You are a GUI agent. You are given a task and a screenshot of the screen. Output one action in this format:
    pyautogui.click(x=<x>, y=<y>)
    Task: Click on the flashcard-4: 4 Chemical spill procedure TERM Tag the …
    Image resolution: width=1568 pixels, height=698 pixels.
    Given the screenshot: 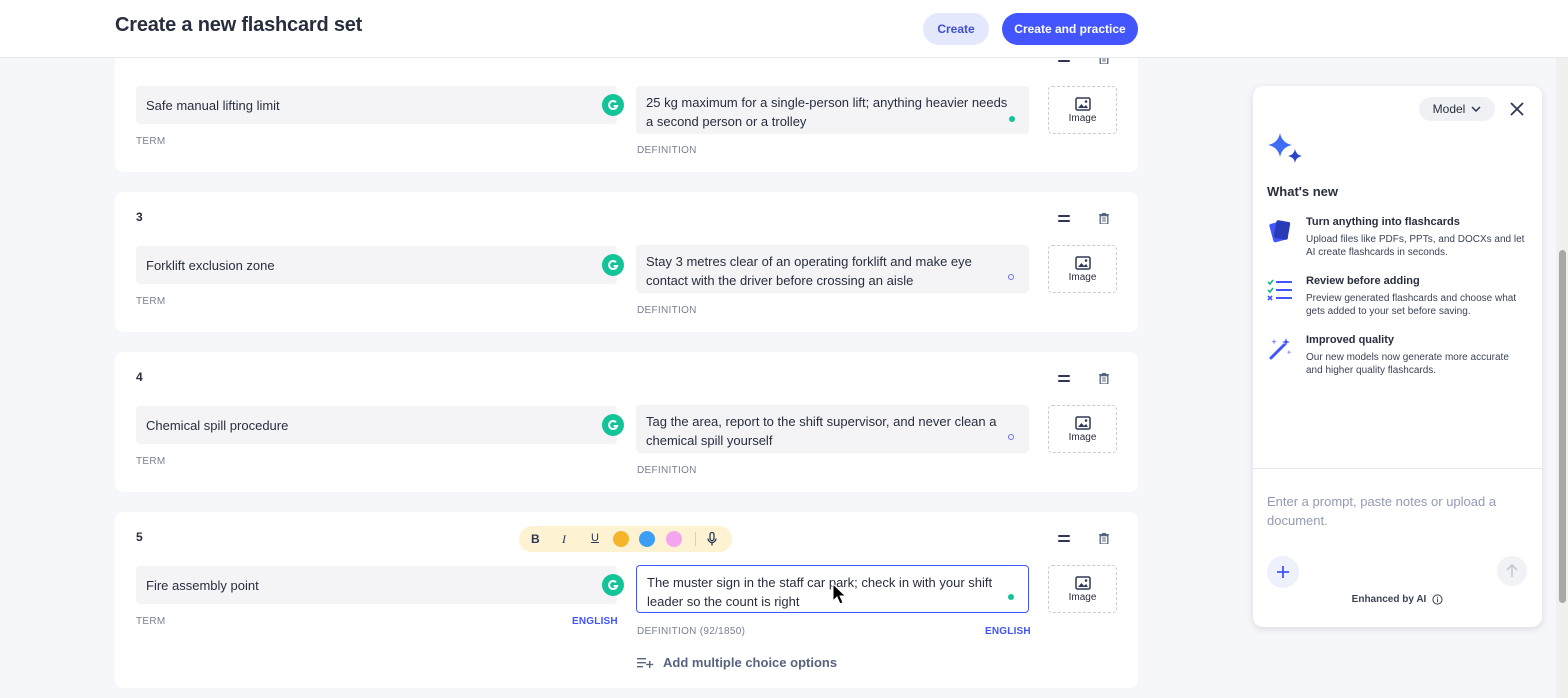 What is the action you would take?
    pyautogui.click(x=626, y=422)
    